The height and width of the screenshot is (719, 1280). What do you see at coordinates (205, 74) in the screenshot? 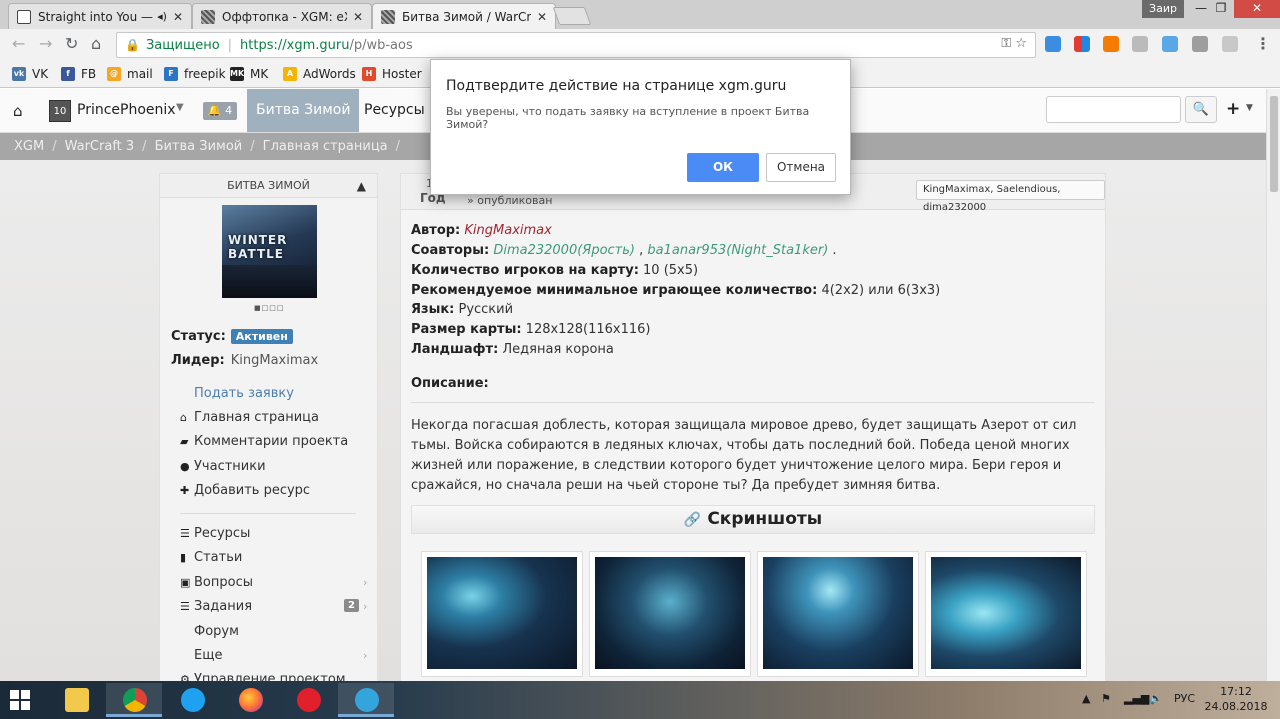
I see `bookmark-label: freepik` at bounding box center [205, 74].